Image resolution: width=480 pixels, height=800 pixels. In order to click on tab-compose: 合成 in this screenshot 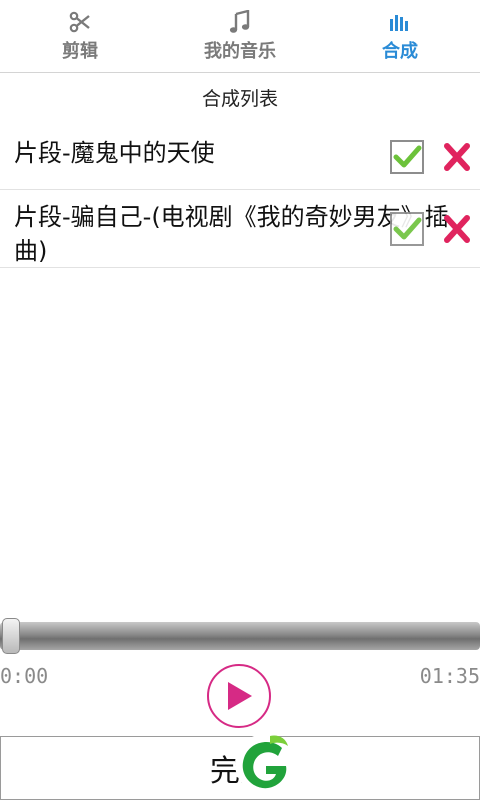, I will do `click(400, 36)`.